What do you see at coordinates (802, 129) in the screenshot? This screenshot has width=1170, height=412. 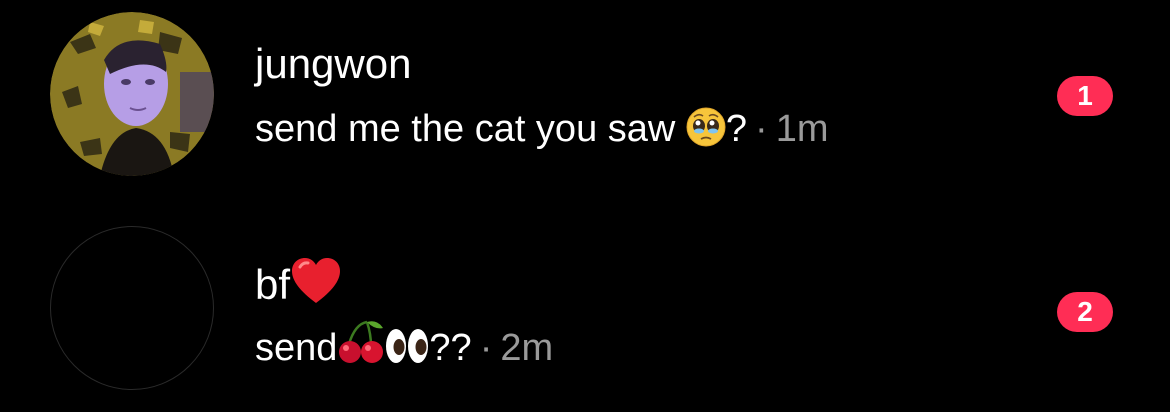 I see `message-time: 1m` at bounding box center [802, 129].